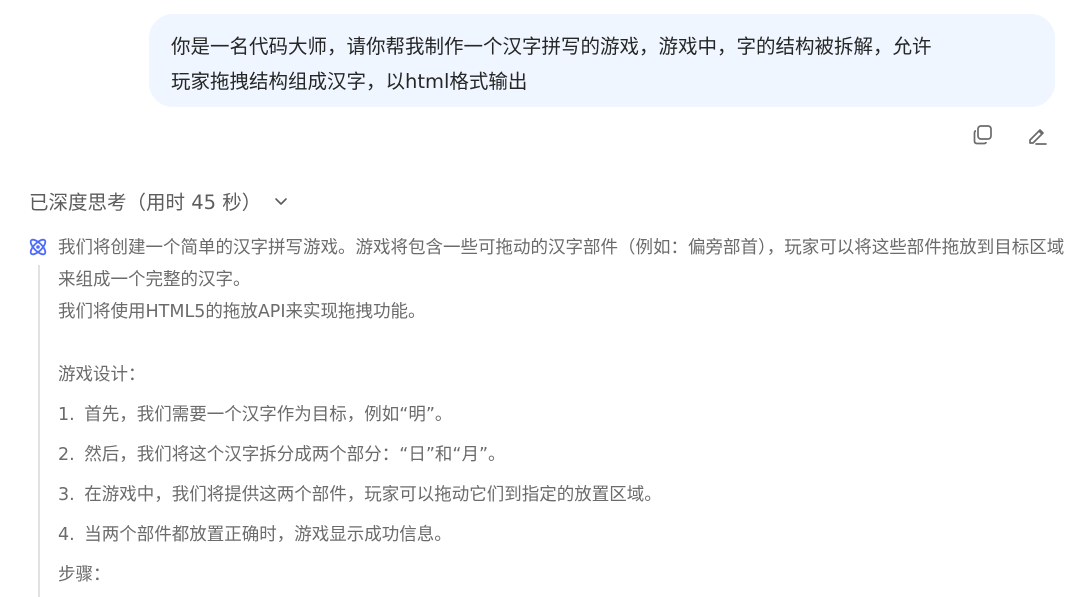 This screenshot has width=1080, height=597. Describe the element at coordinates (242, 312) in the screenshot. I see `thinking-paragraph: 我们将使用HTML5的拖放API来实现拖拽功能。` at that location.